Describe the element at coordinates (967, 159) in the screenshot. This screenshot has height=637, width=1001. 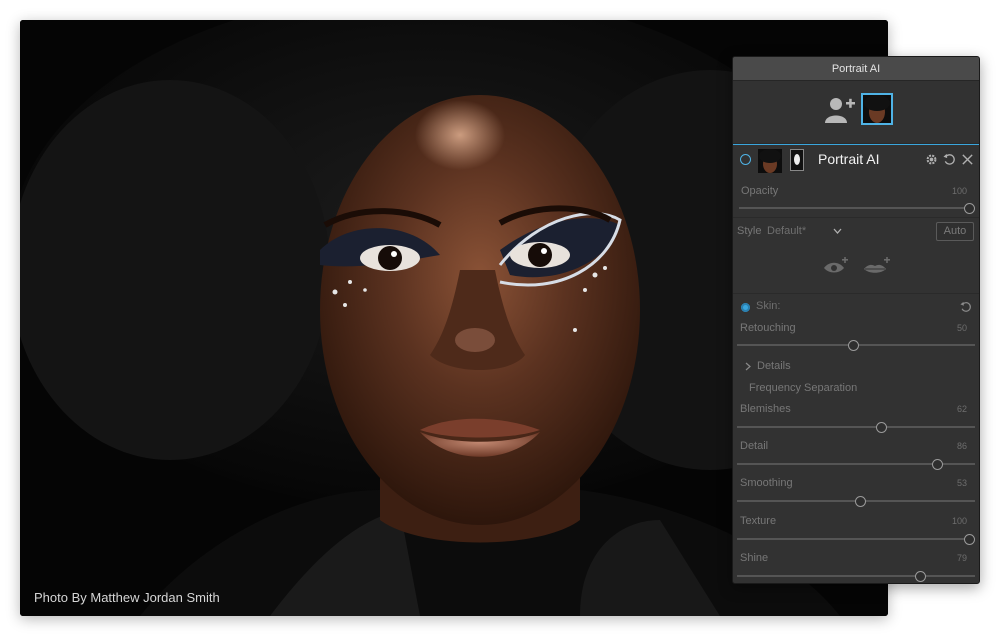
I see `close-icon` at that location.